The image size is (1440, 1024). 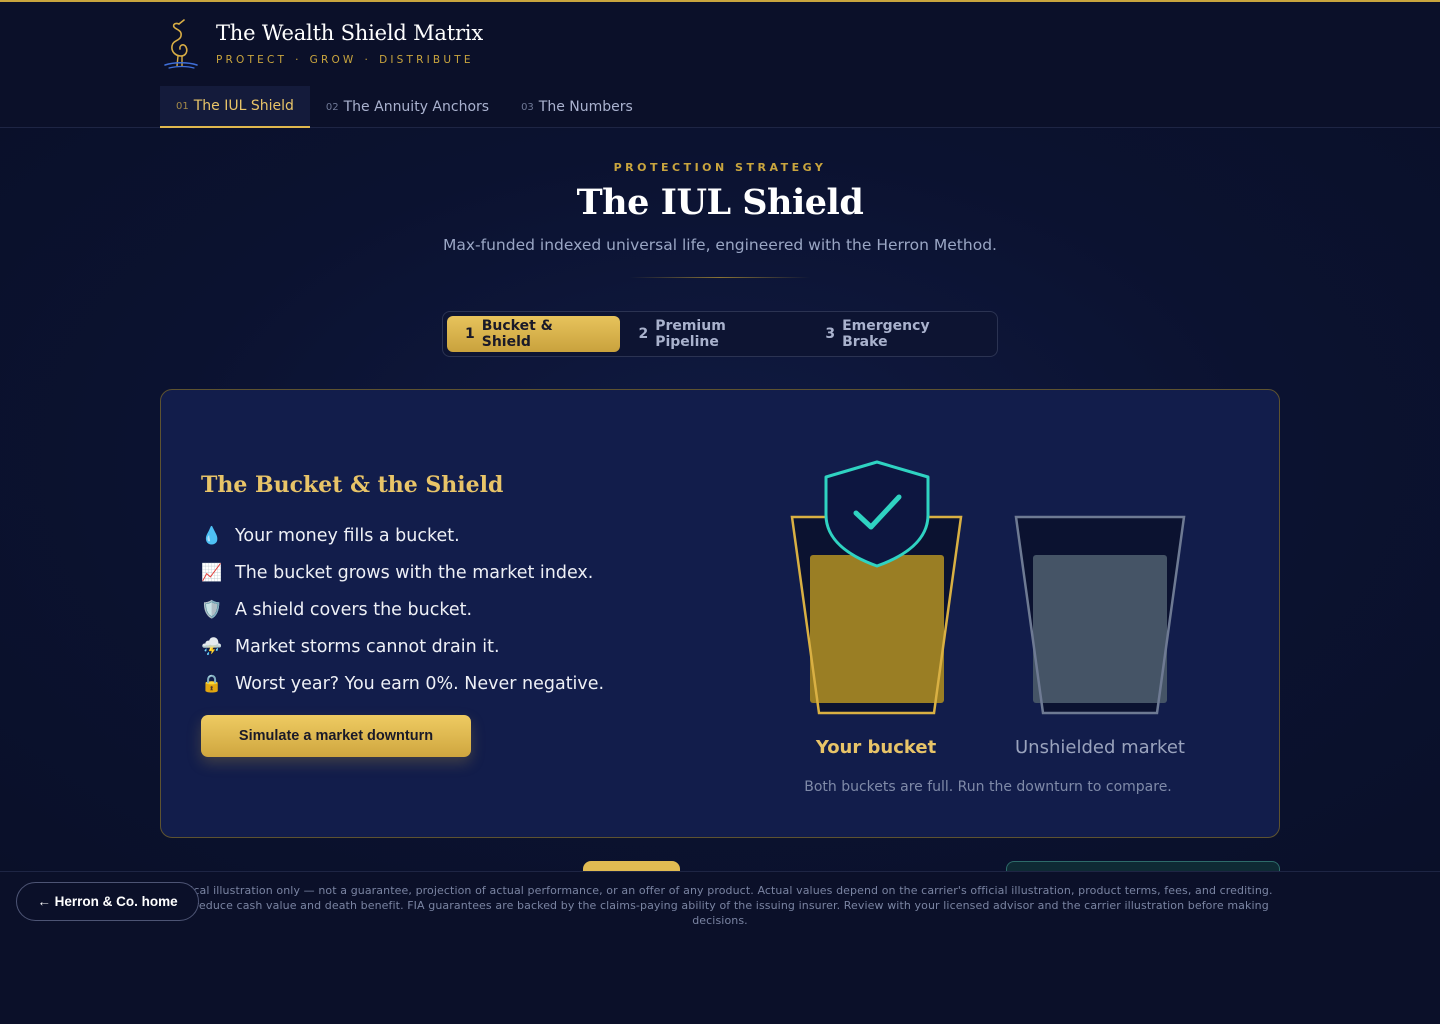 I want to click on tab-iul-shield: 01 The IUL Shield, so click(x=235, y=107).